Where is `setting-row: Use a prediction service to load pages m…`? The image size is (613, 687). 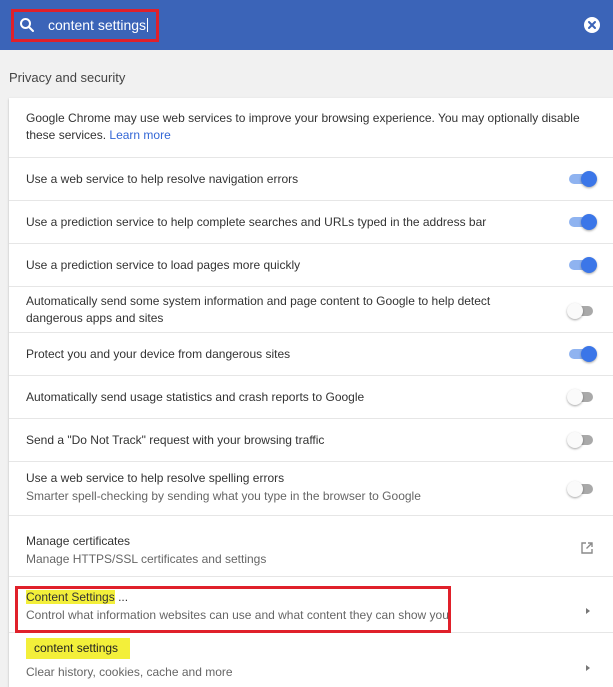 setting-row: Use a prediction service to load pages m… is located at coordinates (311, 264).